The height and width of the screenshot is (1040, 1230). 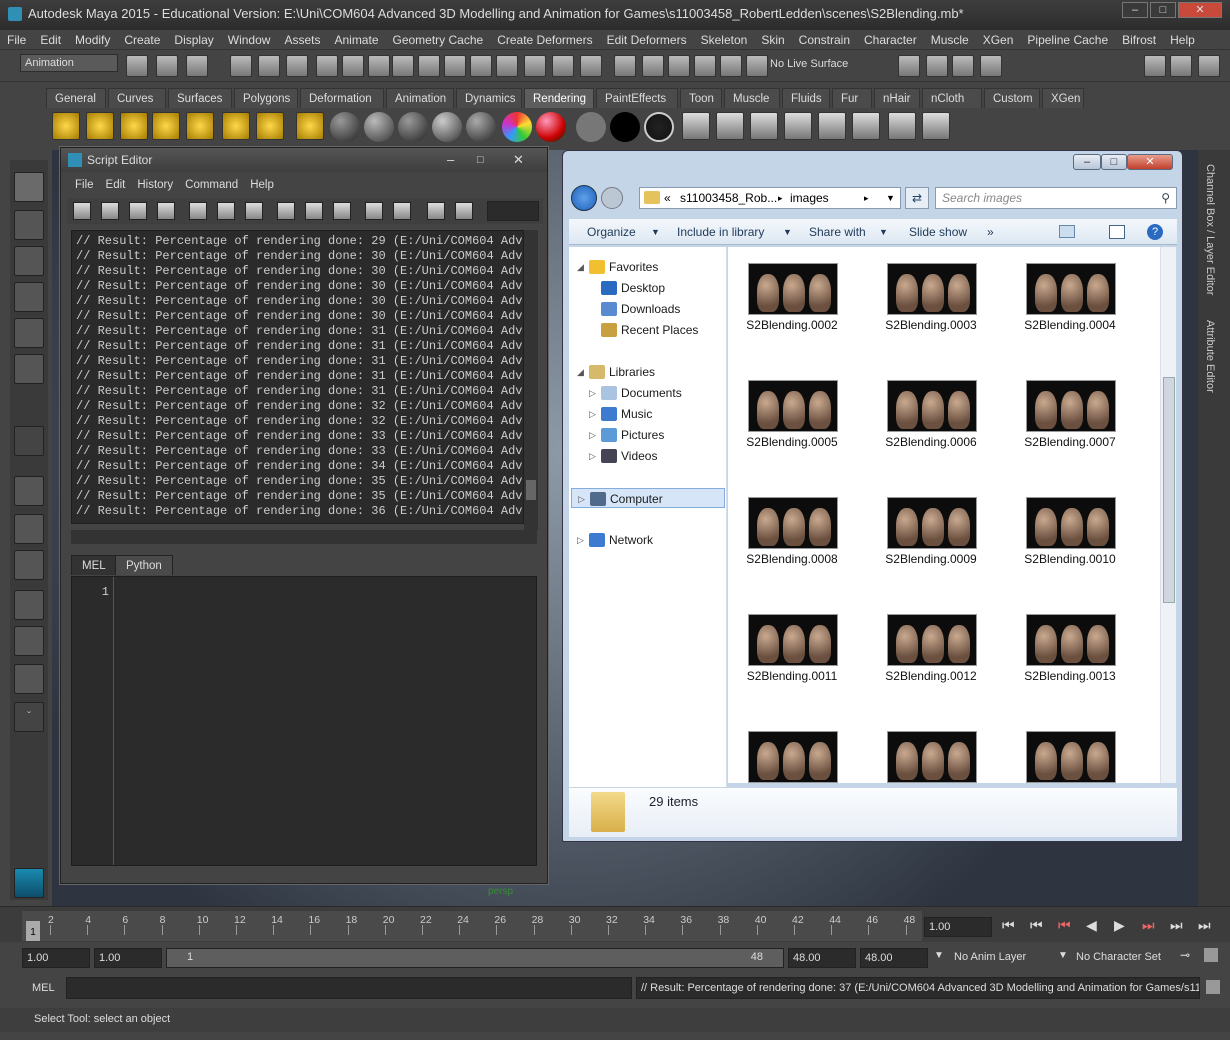 What do you see at coordinates (69, 63) in the screenshot?
I see `mode-selector: Animation` at bounding box center [69, 63].